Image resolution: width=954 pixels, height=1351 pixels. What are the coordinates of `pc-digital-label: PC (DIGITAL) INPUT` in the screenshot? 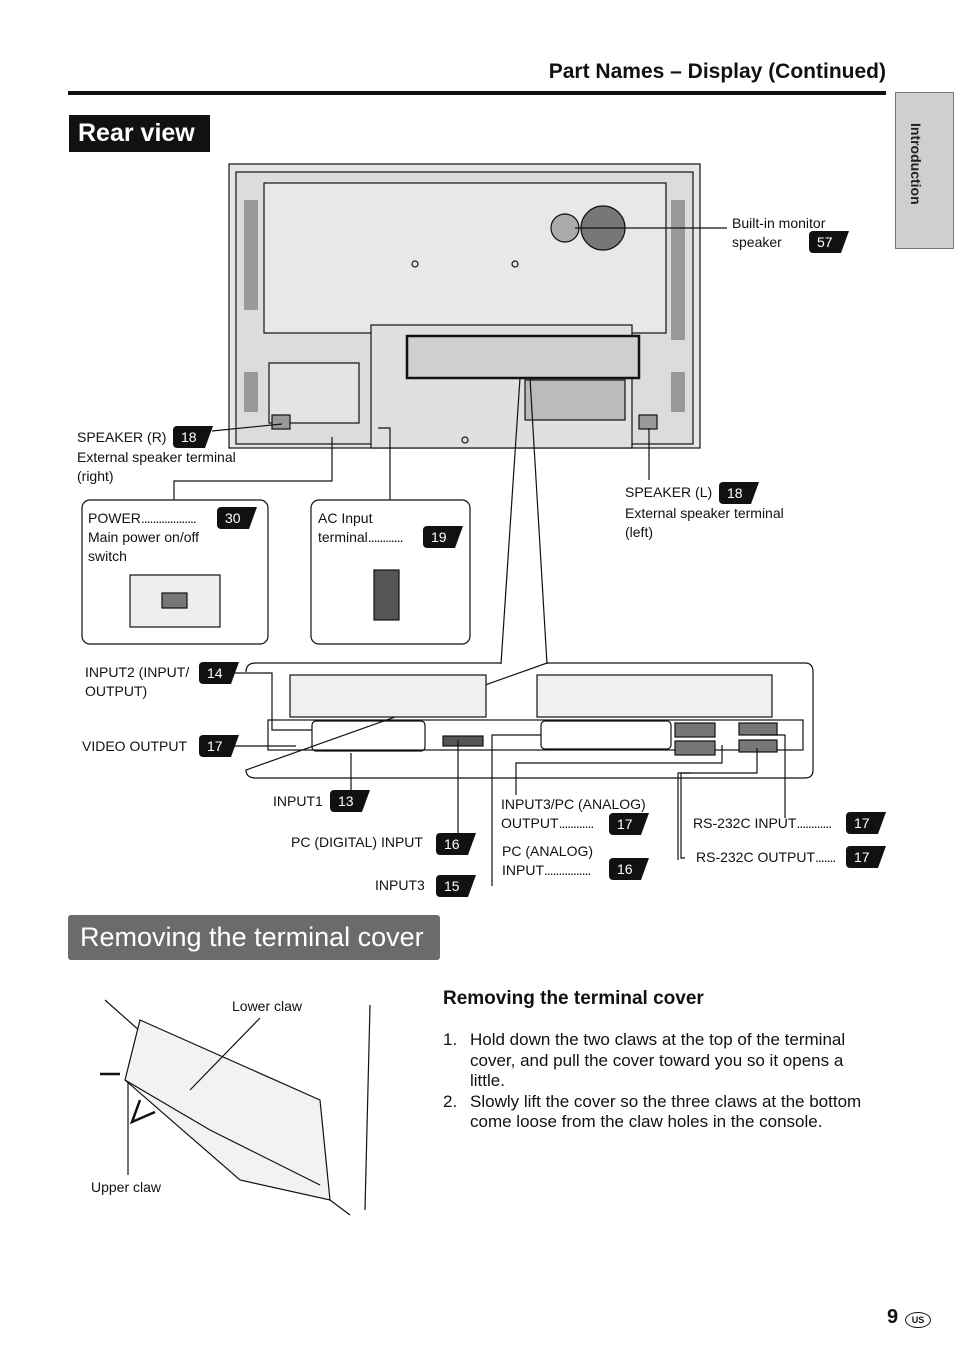 It's located at (357, 842).